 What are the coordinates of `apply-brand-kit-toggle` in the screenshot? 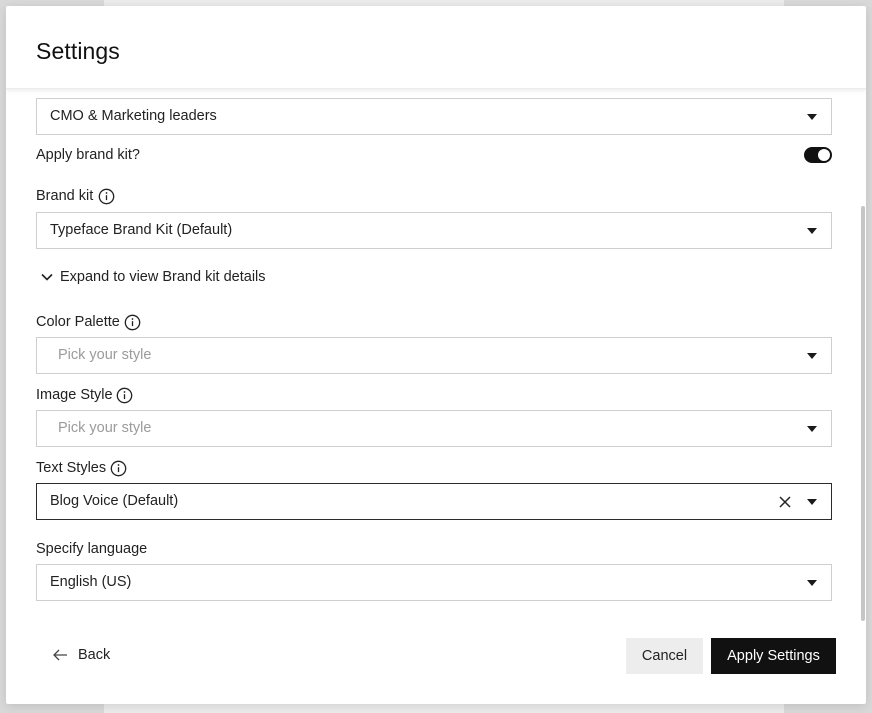 It's located at (818, 155).